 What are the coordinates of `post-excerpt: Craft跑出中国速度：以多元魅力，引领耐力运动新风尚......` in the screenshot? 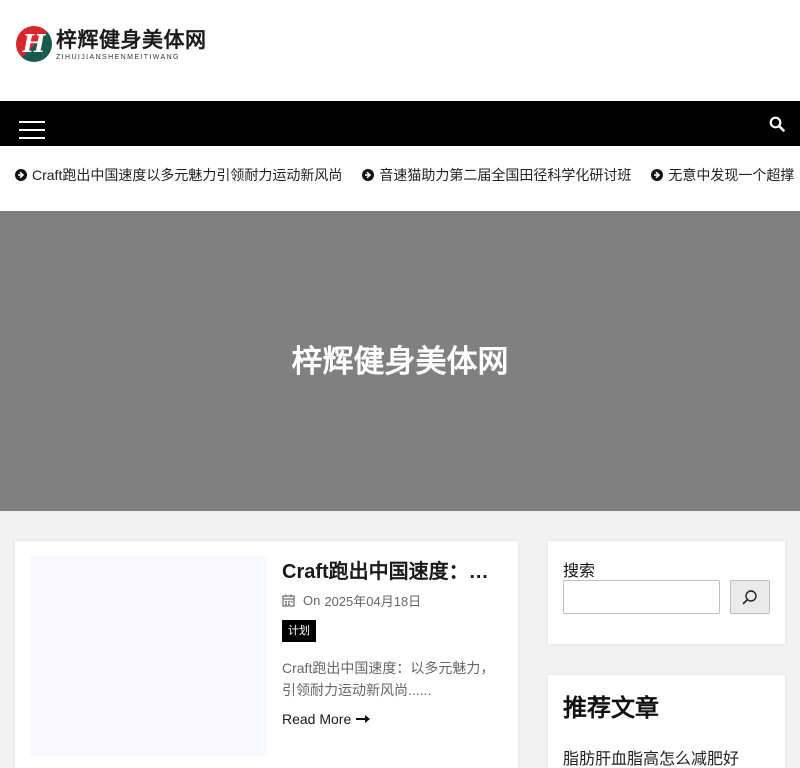 It's located at (388, 679).